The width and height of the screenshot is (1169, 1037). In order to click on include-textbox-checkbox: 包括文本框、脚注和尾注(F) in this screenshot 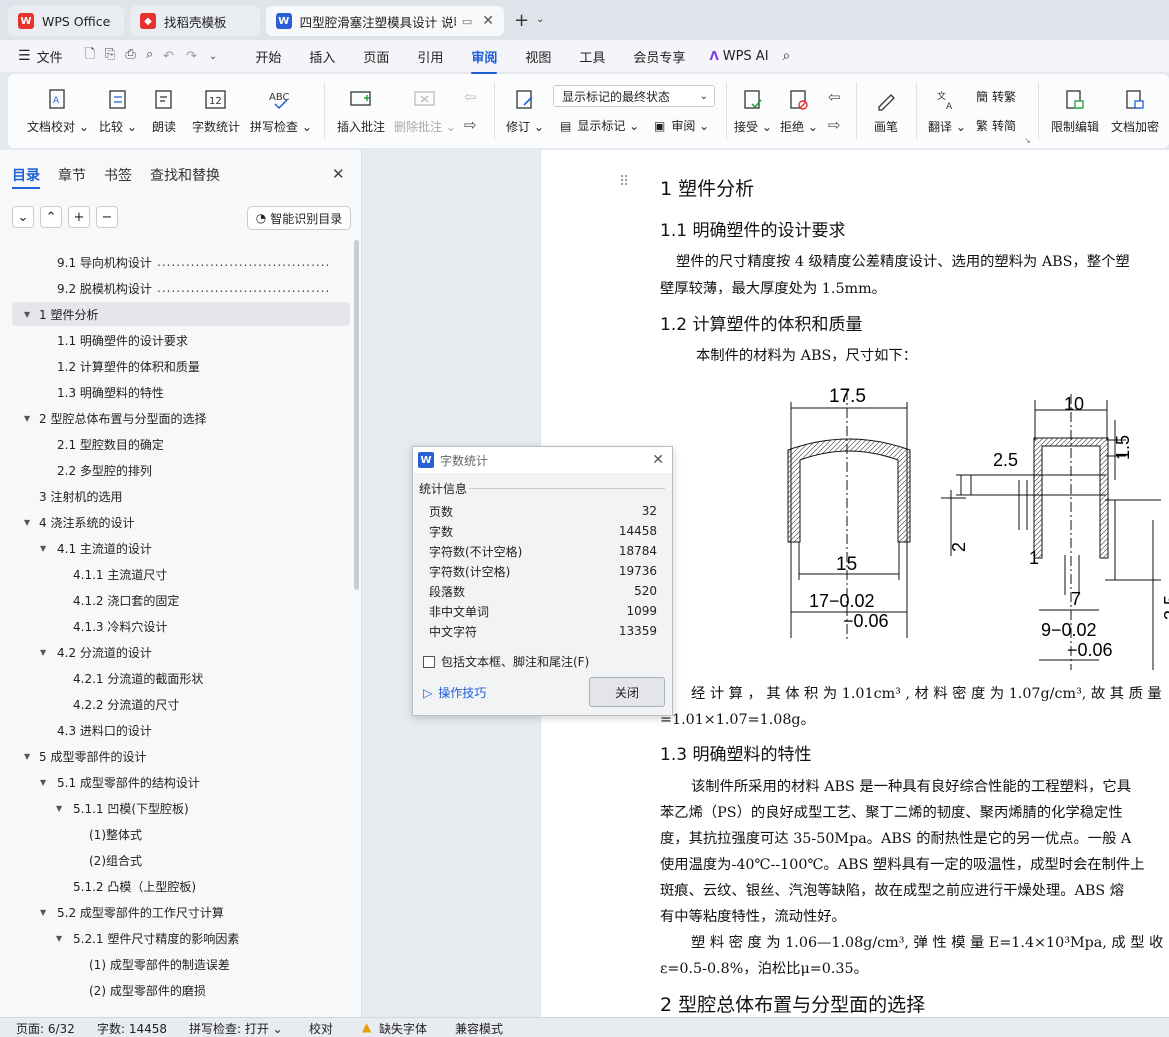, I will do `click(506, 661)`.